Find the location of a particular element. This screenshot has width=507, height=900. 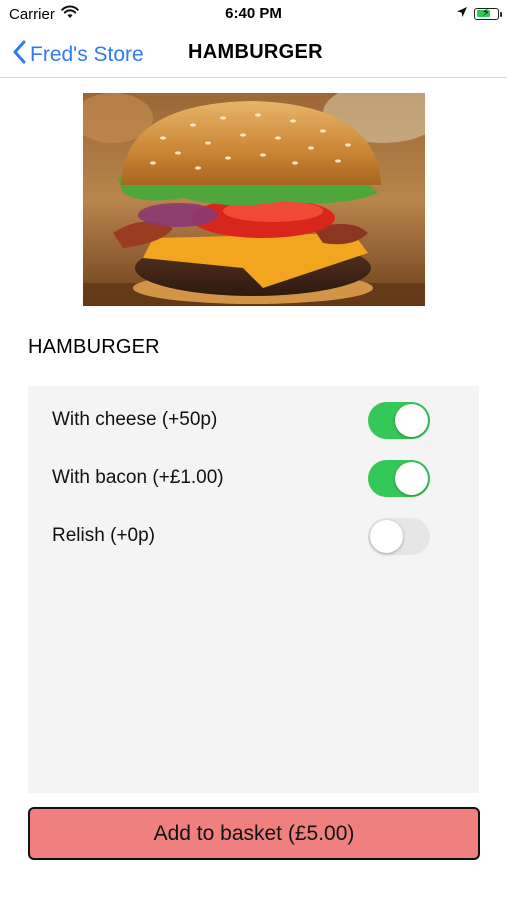

option-label: With bacon (+£1.00) is located at coordinates (138, 477).